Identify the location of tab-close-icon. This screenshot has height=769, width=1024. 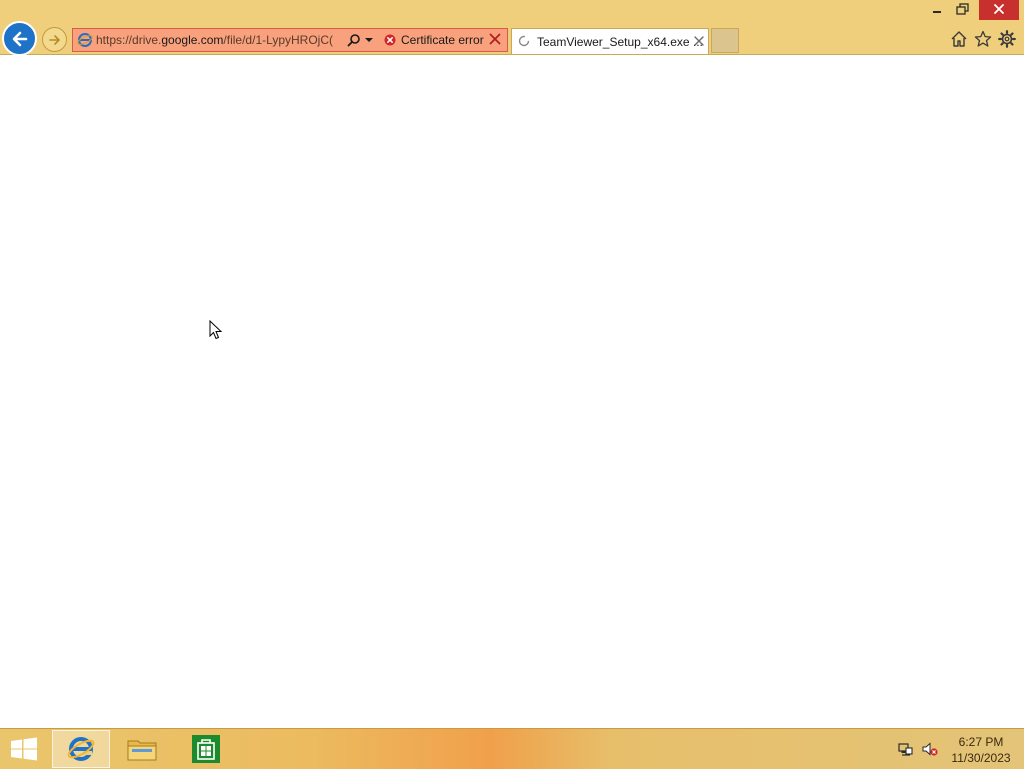
(699, 41).